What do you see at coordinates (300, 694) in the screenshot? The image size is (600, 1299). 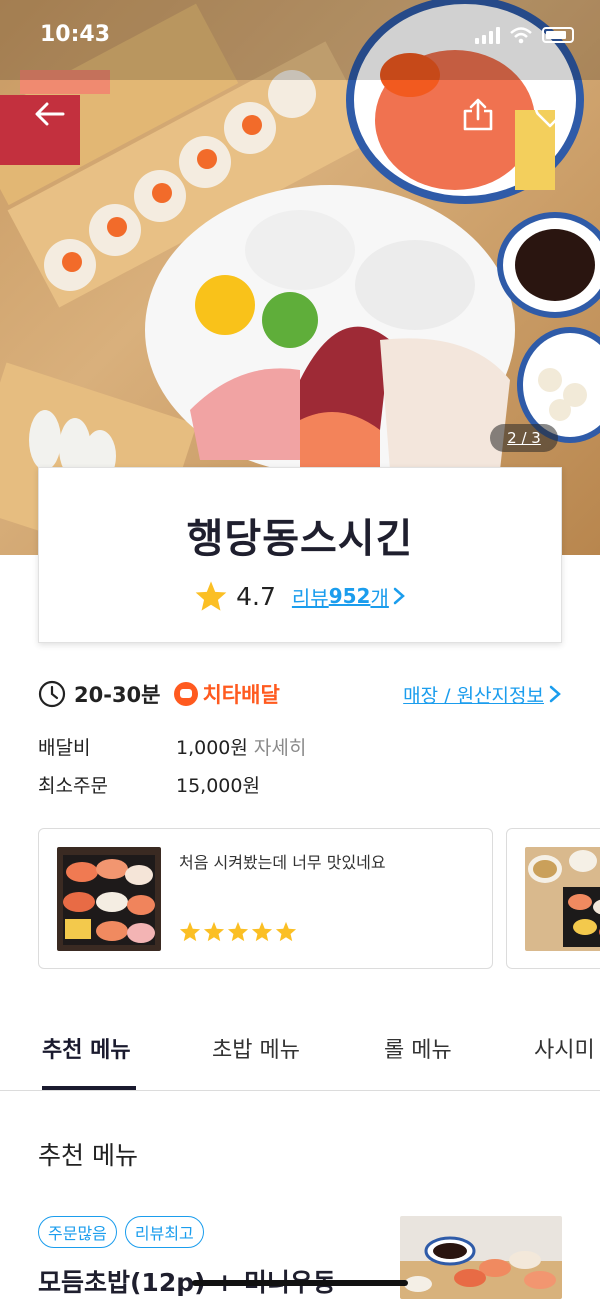 I see `delivery-info-row: 20-30분 치타배달 매장 / 원산지정보` at bounding box center [300, 694].